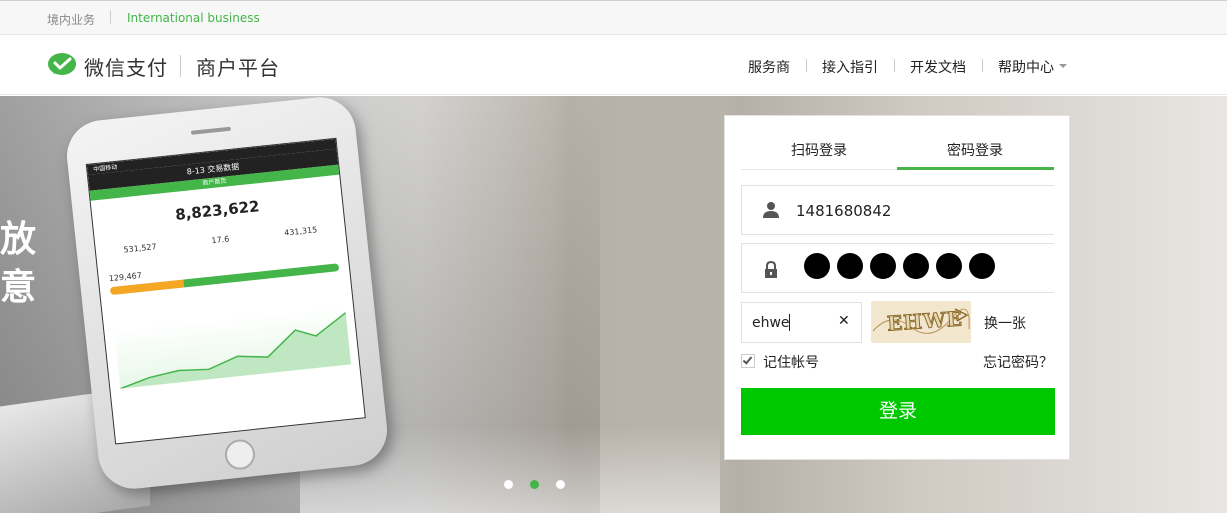 This screenshot has width=1227, height=513. What do you see at coordinates (1063, 66) in the screenshot?
I see `chevron-down-icon` at bounding box center [1063, 66].